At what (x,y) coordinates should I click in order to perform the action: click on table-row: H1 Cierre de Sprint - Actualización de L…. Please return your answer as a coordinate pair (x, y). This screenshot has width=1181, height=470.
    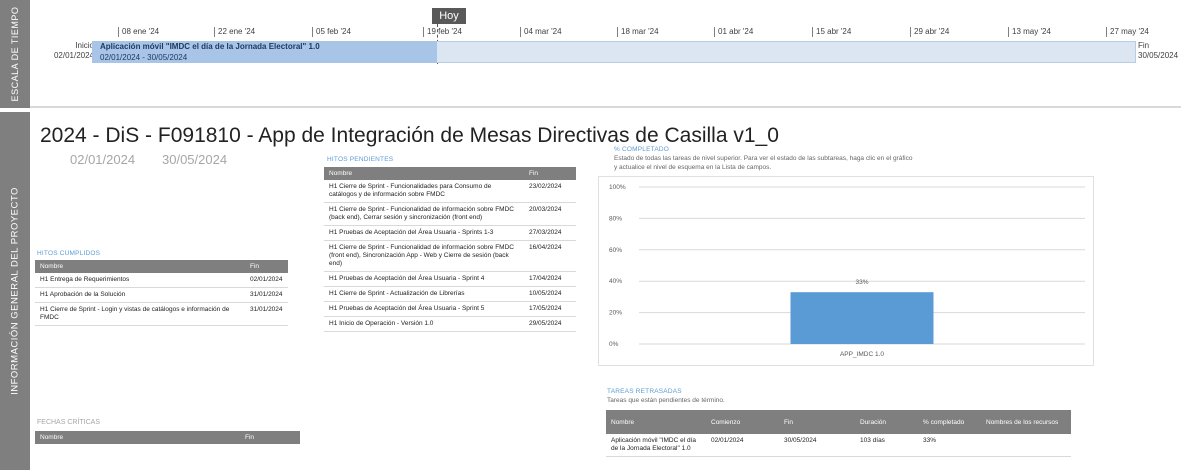
    Looking at the image, I should click on (450, 294).